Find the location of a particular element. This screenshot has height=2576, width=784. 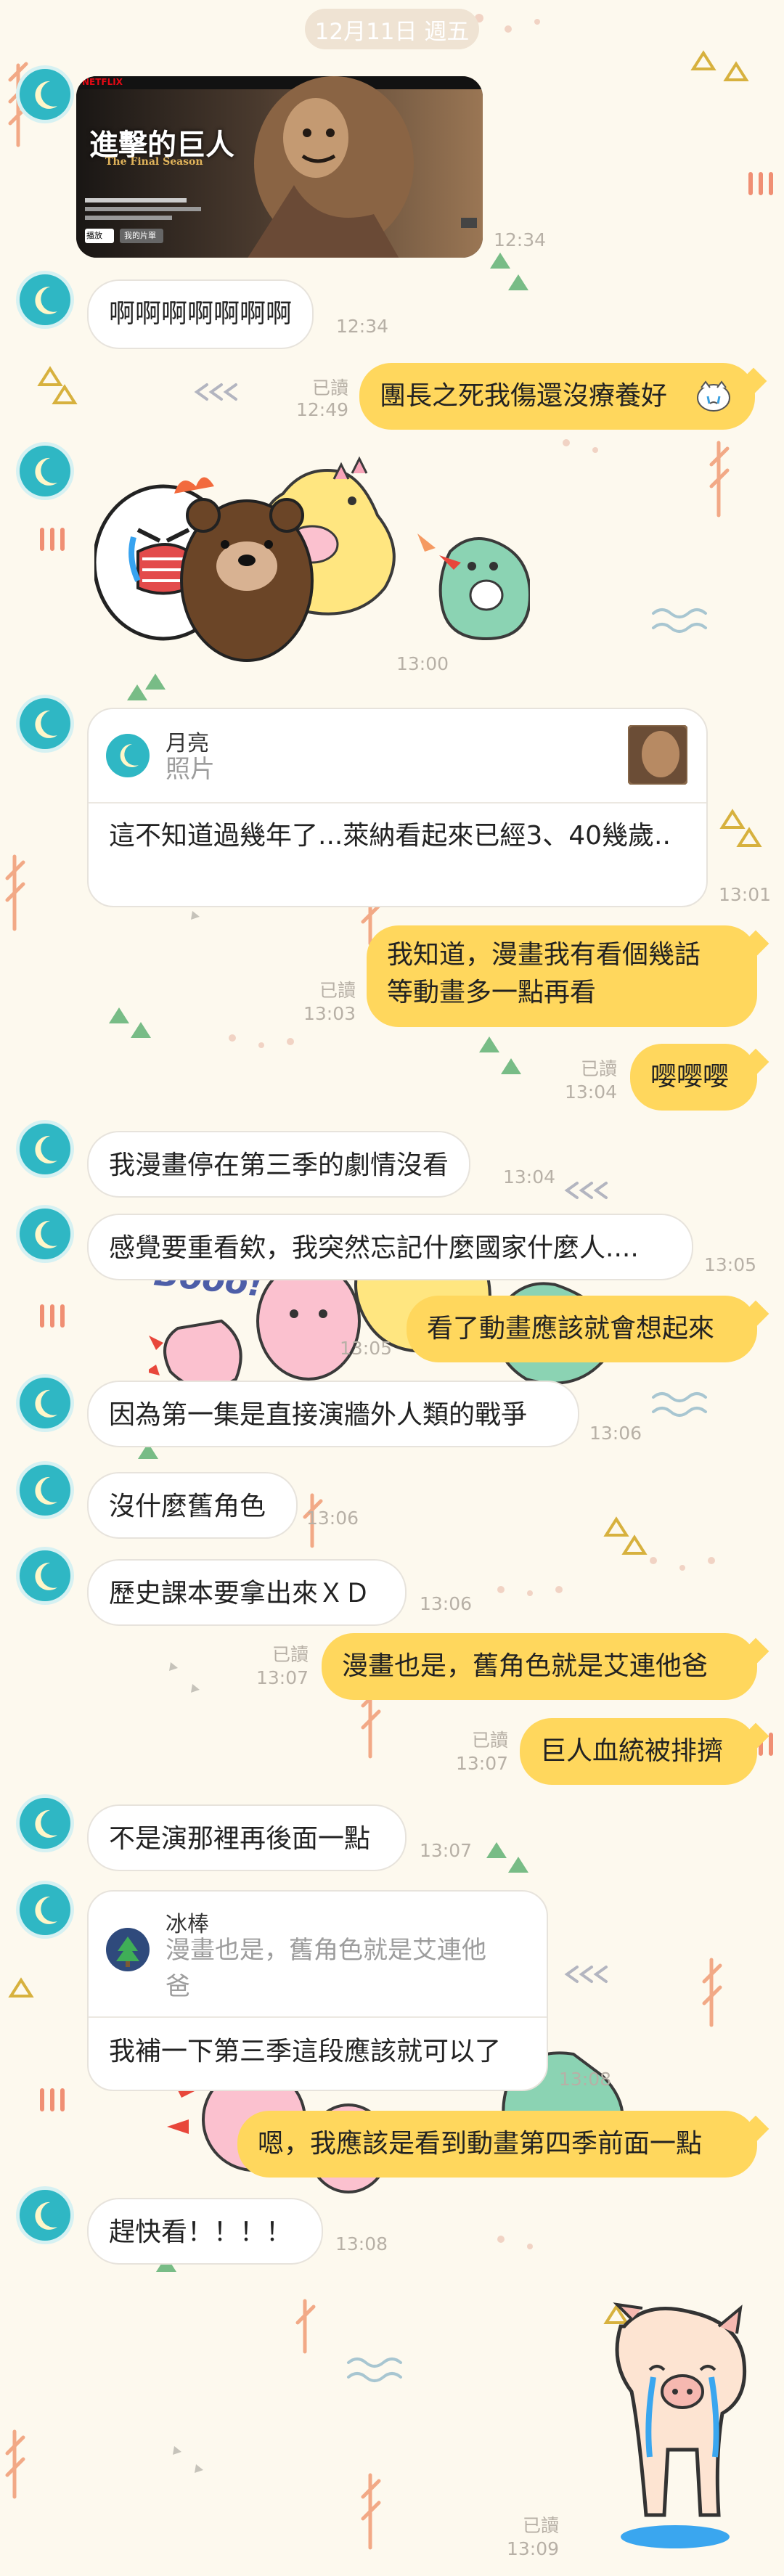

message-bubble: 趕快看！！！！ is located at coordinates (205, 2232).